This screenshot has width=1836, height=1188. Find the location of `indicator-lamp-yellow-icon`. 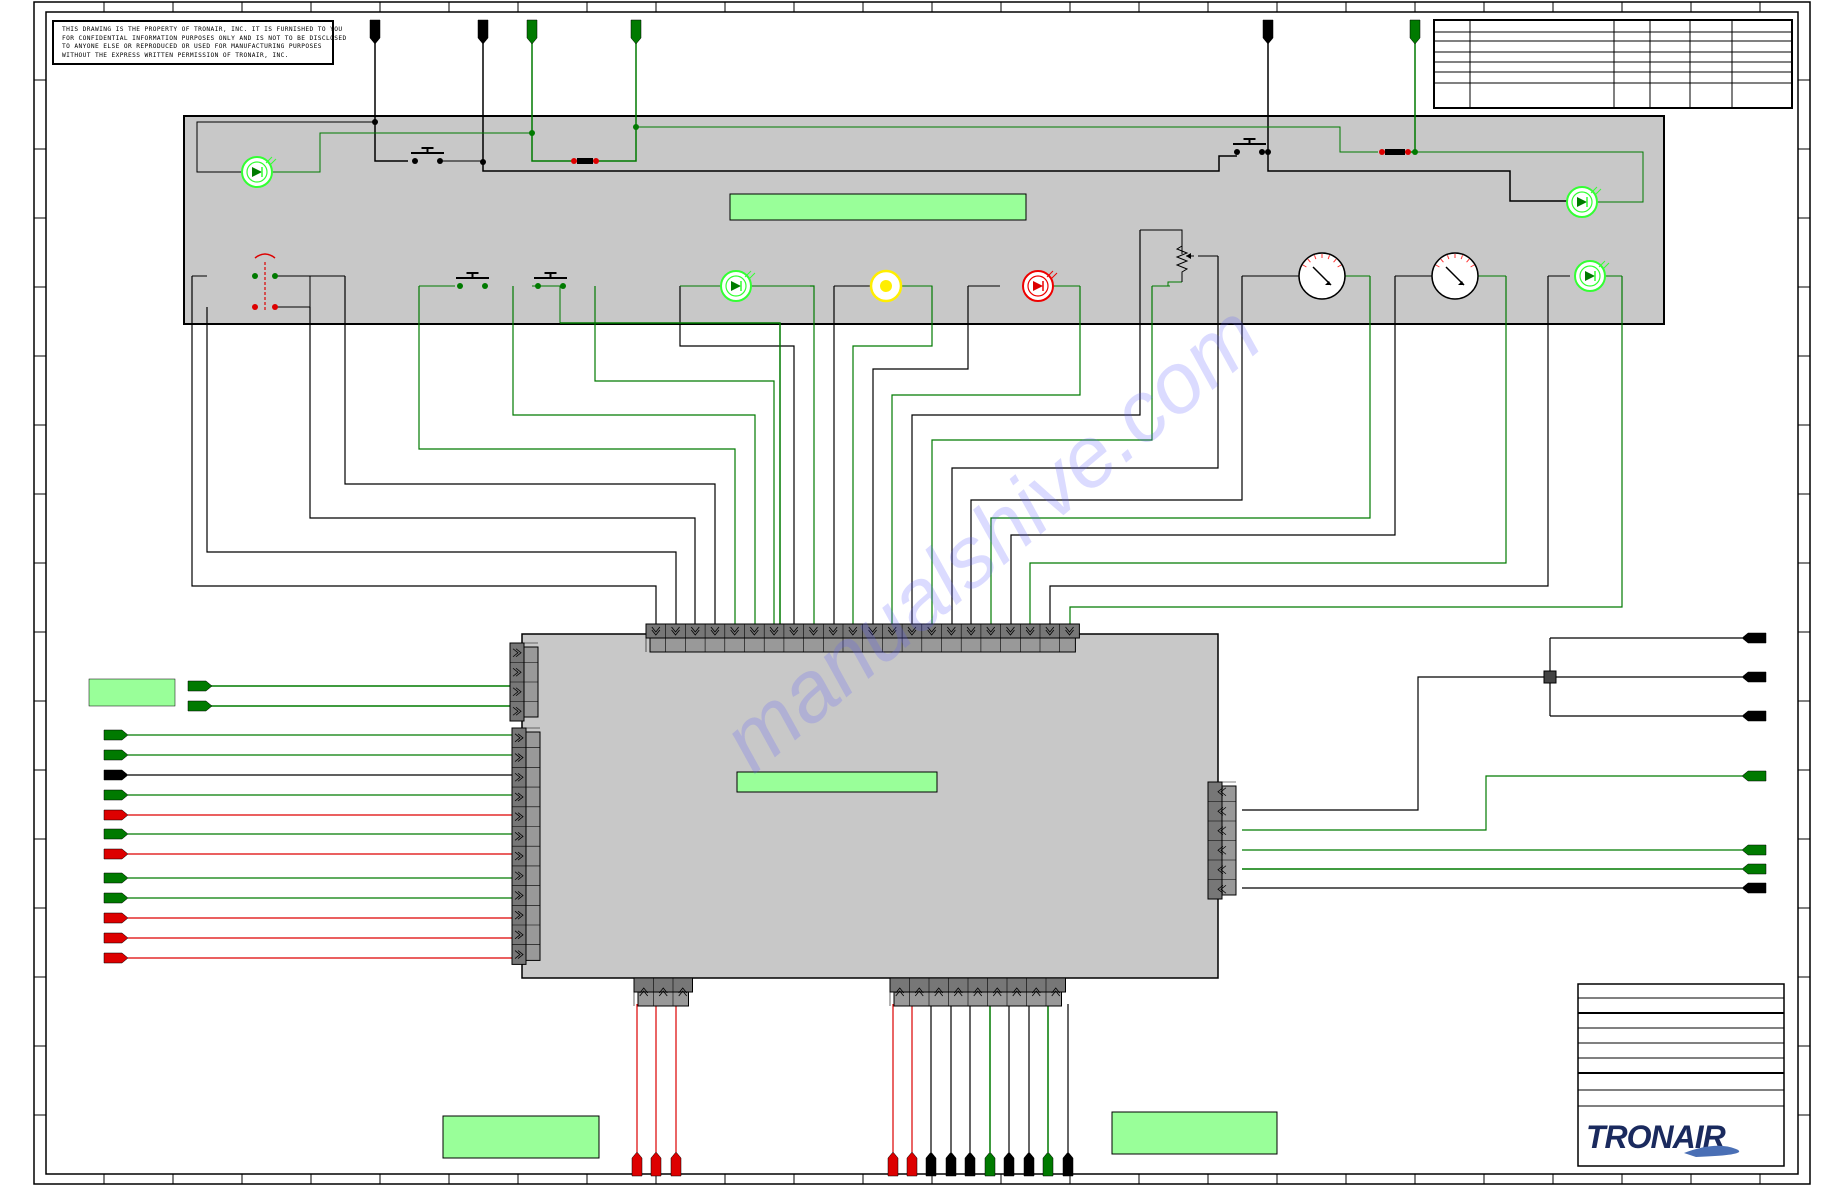

indicator-lamp-yellow-icon is located at coordinates (886, 286).